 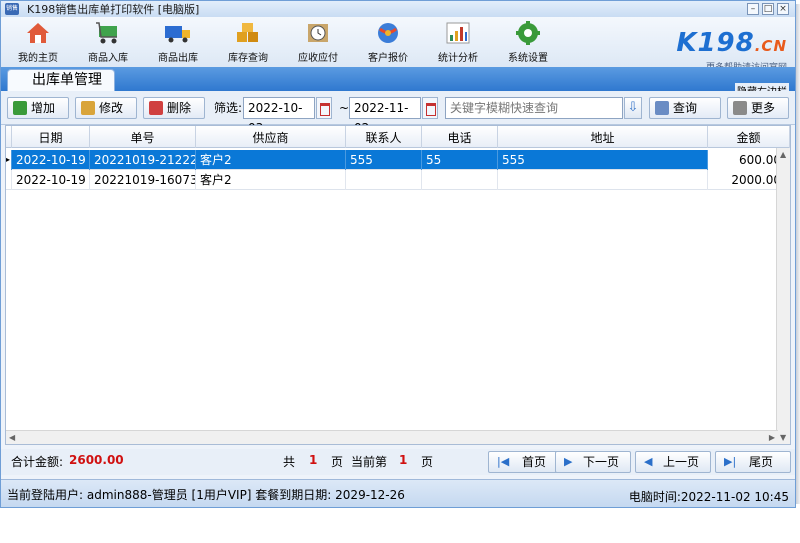 What do you see at coordinates (318, 33) in the screenshot?
I see `clock-icon` at bounding box center [318, 33].